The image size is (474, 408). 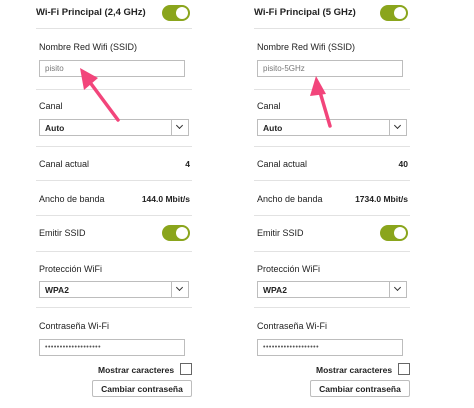 I want to click on bandwidth-value: 144.0 Mbit/s, so click(x=165, y=199).